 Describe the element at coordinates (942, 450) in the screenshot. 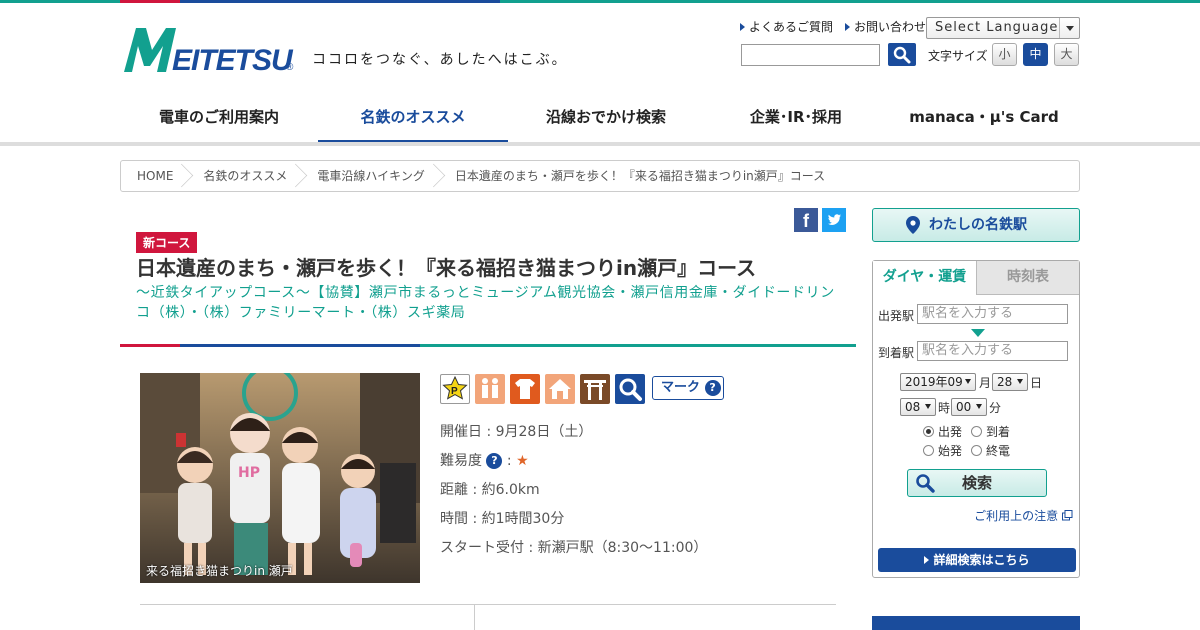

I see `radio-first-train: 始発` at that location.